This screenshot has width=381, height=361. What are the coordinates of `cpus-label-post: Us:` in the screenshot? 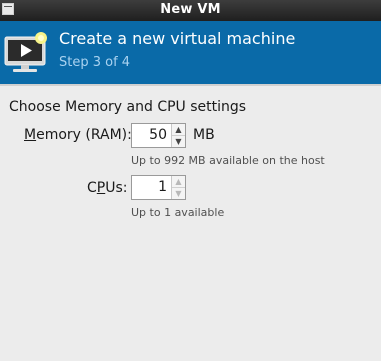 It's located at (116, 188).